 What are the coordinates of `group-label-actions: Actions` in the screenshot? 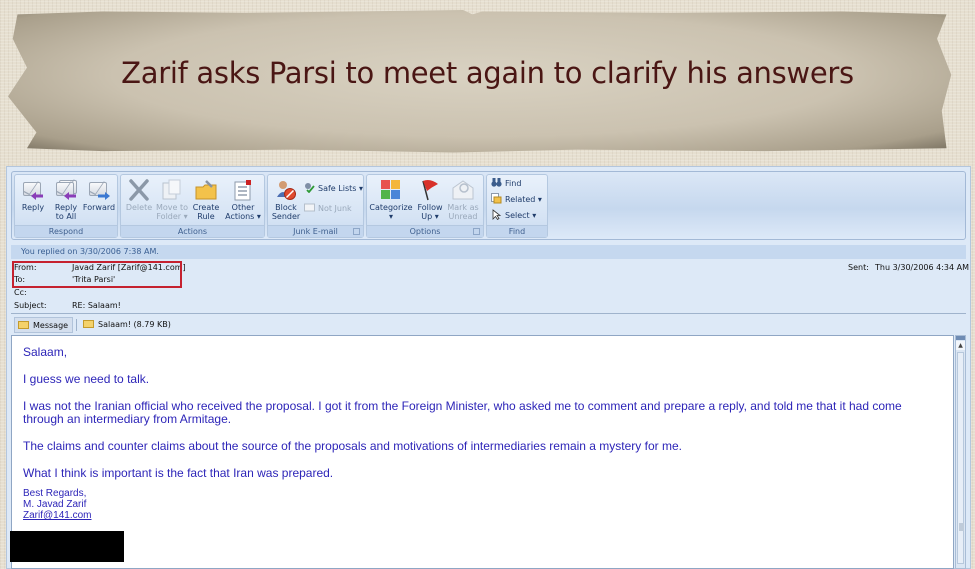 It's located at (192, 231).